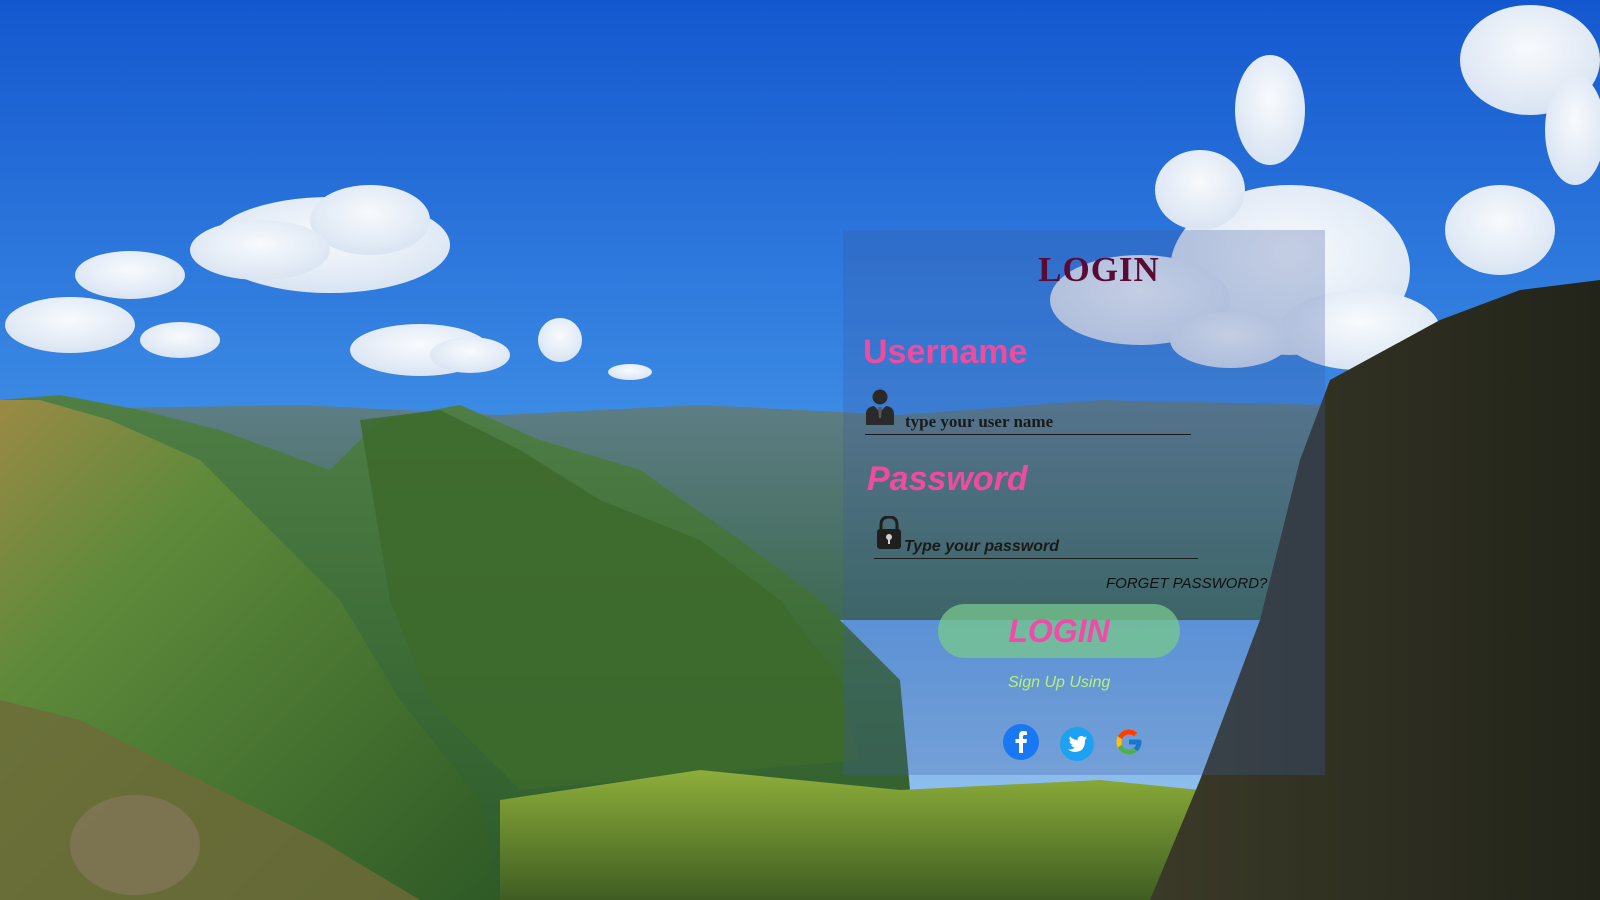  I want to click on lock-icon, so click(889, 535).